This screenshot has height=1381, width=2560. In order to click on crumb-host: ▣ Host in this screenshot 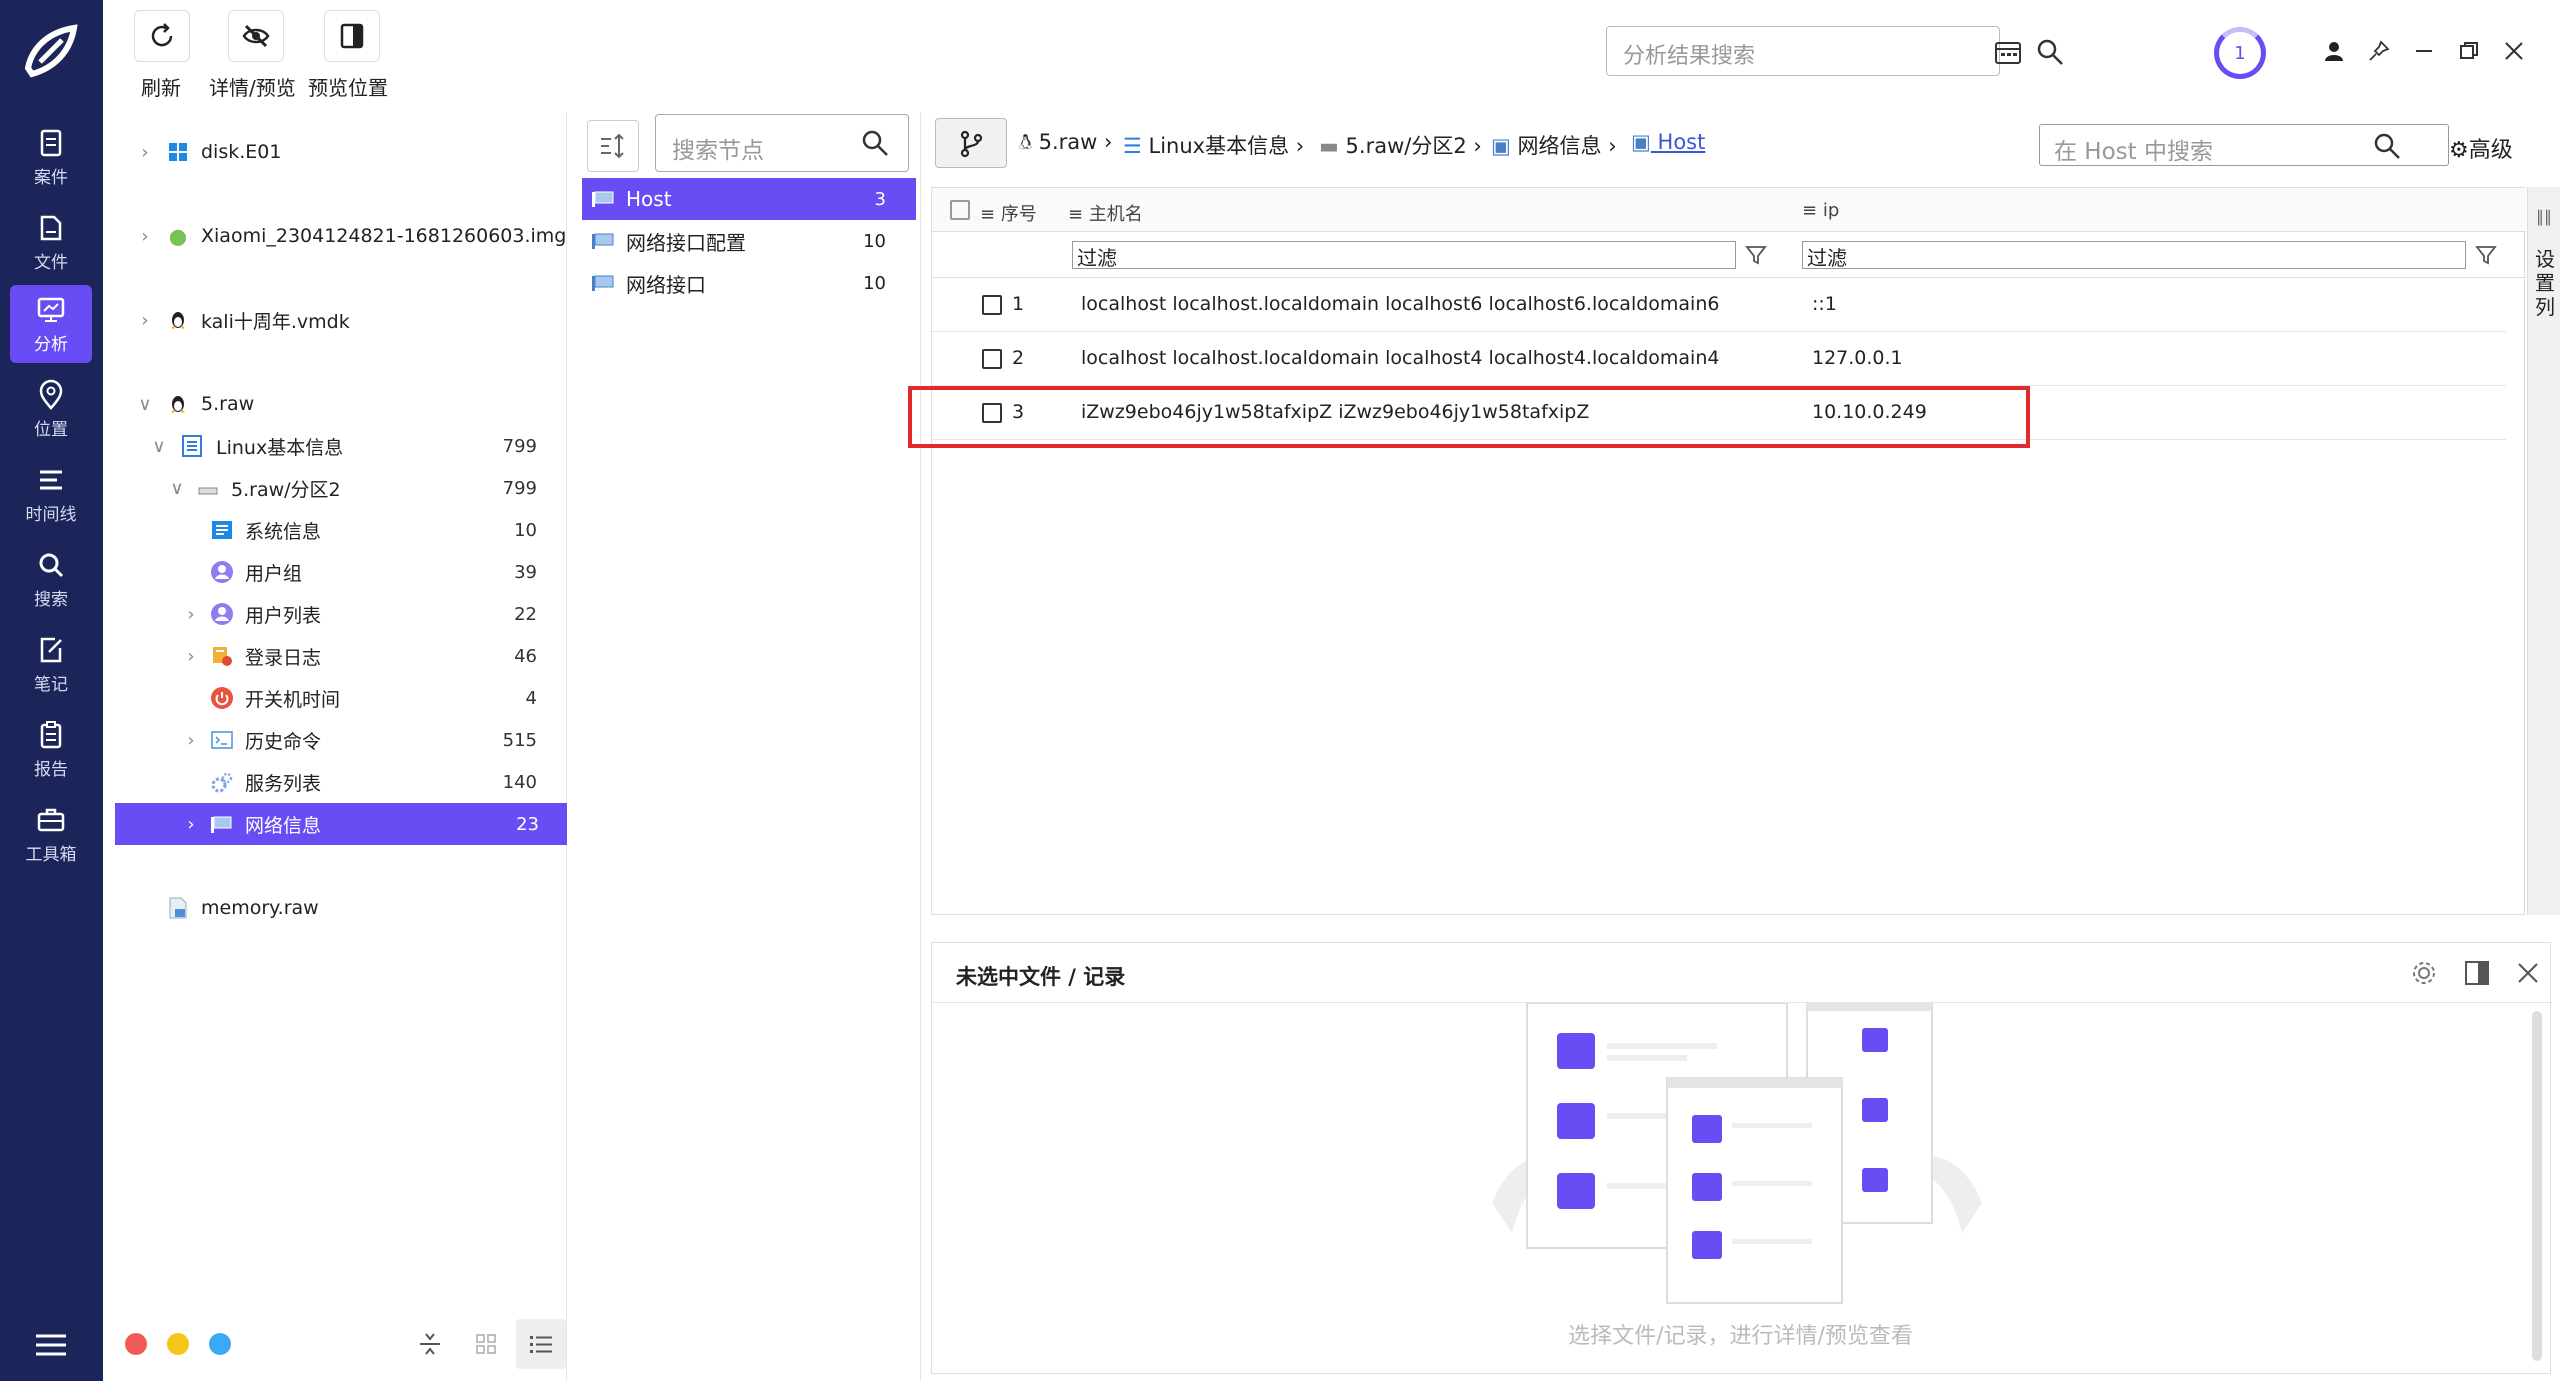, I will do `click(1668, 142)`.